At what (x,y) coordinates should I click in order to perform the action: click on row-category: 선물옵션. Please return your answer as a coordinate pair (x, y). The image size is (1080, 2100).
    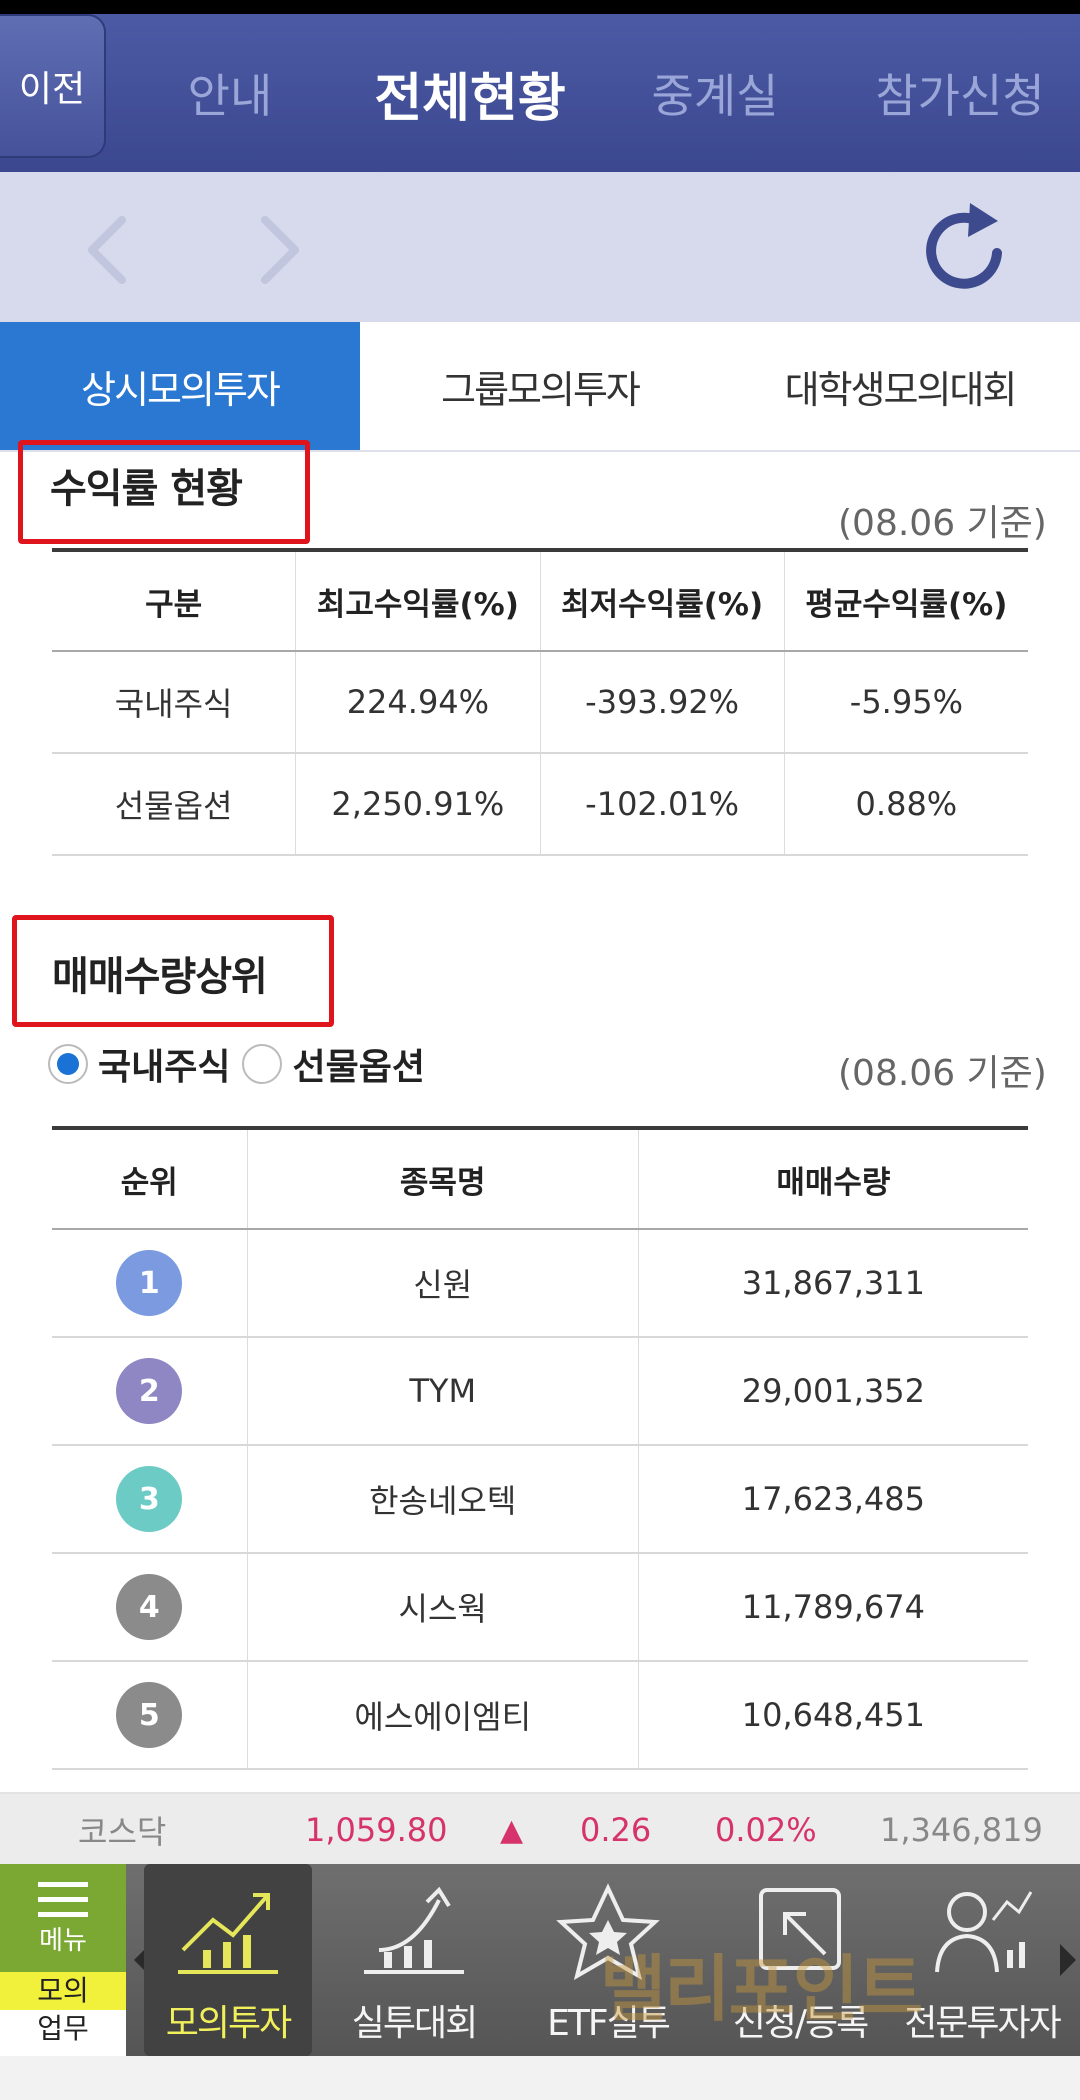
    Looking at the image, I should click on (174, 804).